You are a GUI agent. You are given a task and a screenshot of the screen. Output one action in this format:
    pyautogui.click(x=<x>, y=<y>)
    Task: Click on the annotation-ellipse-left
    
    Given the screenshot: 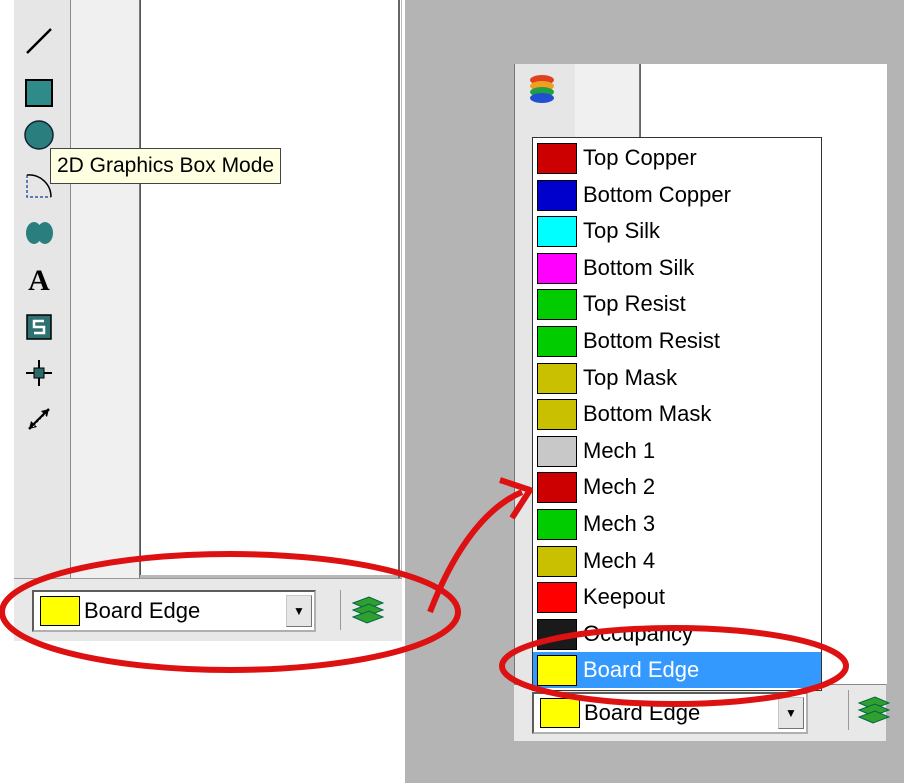 What is the action you would take?
    pyautogui.click(x=230, y=612)
    